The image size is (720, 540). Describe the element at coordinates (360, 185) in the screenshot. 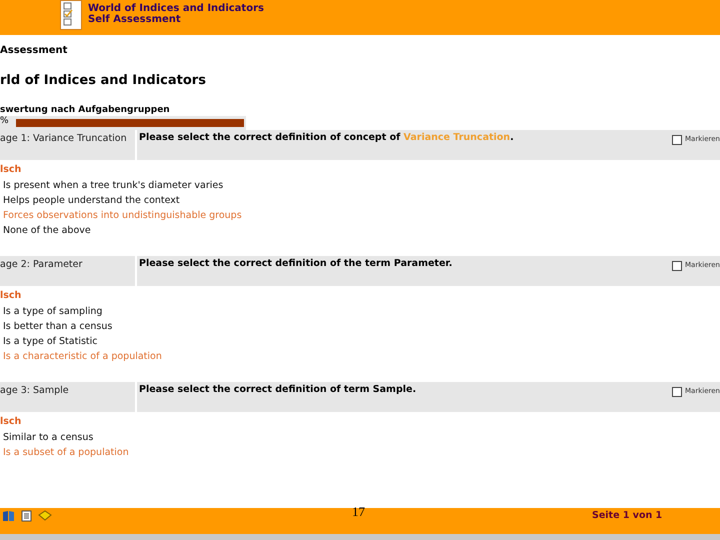

I see `answer-option: Is present when a tree trunk's diameter varies` at that location.